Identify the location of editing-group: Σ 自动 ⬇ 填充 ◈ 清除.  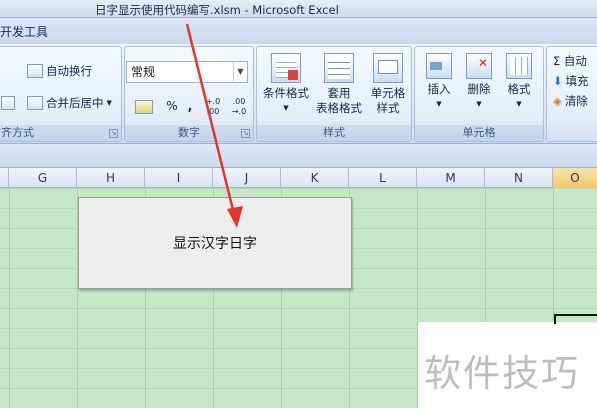
(571, 94).